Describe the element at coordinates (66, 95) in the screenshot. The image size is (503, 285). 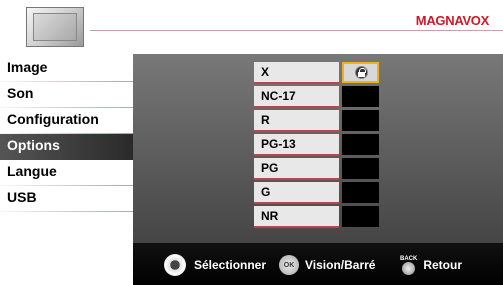
I see `menu-item-son: Son` at that location.